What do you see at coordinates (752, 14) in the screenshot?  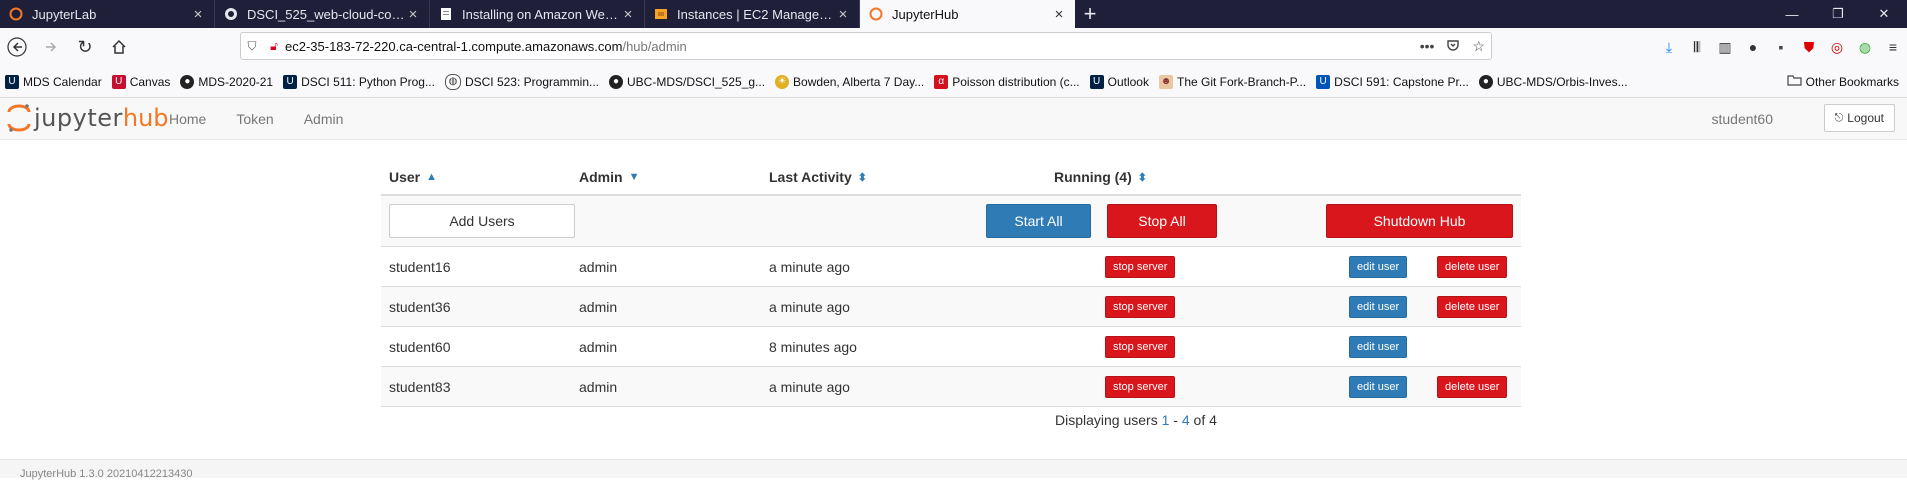 I see `tab-ec2: Instances | EC2 Management C ×` at bounding box center [752, 14].